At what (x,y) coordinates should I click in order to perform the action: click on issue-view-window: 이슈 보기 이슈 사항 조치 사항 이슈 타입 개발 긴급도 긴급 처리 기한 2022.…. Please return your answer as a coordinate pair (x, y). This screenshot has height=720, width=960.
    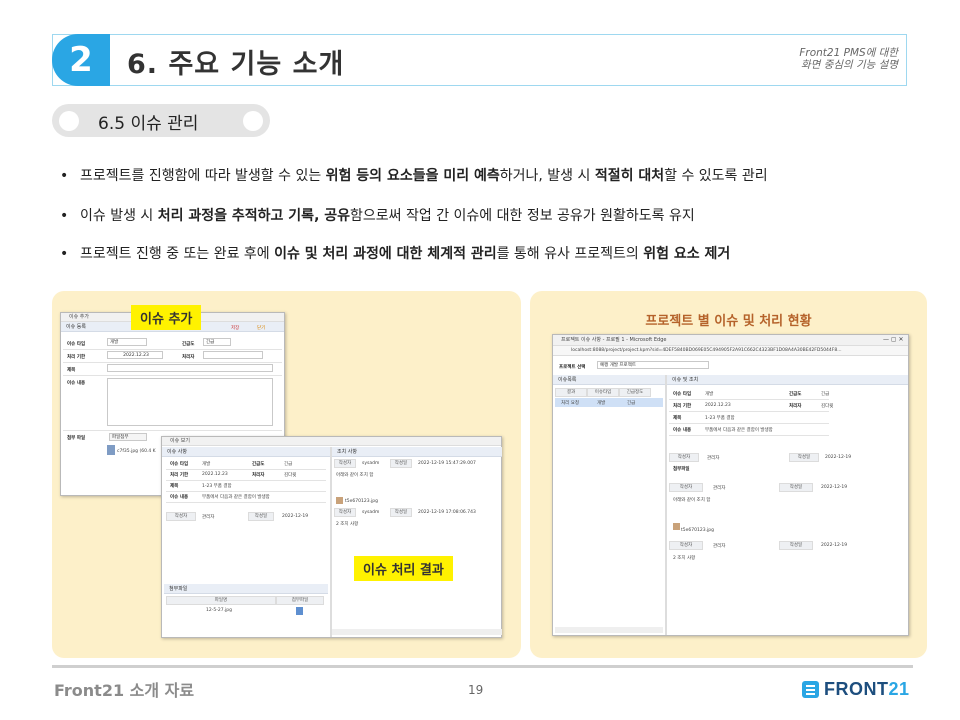
    Looking at the image, I should click on (331, 537).